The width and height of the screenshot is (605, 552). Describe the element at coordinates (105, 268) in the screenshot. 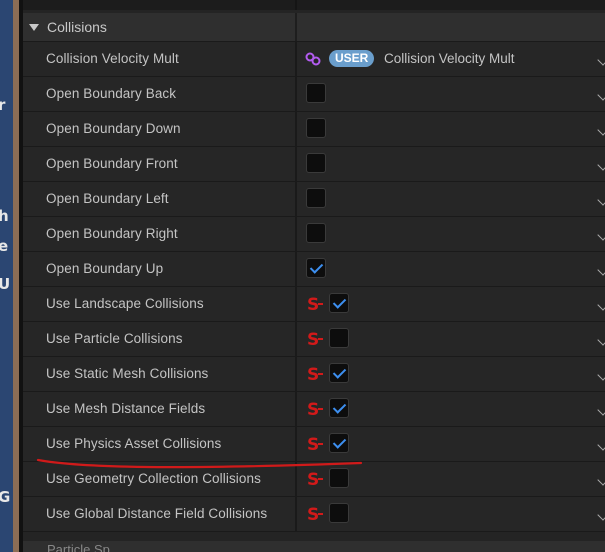

I see `property-label: Open Boundary Up` at that location.